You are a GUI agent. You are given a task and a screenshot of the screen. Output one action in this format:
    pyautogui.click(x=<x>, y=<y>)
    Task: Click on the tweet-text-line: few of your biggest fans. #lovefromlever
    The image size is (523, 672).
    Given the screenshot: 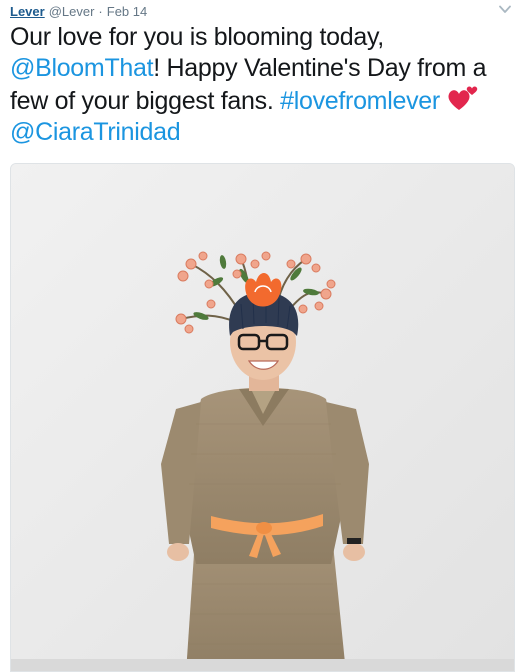 What is the action you would take?
    pyautogui.click(x=262, y=100)
    